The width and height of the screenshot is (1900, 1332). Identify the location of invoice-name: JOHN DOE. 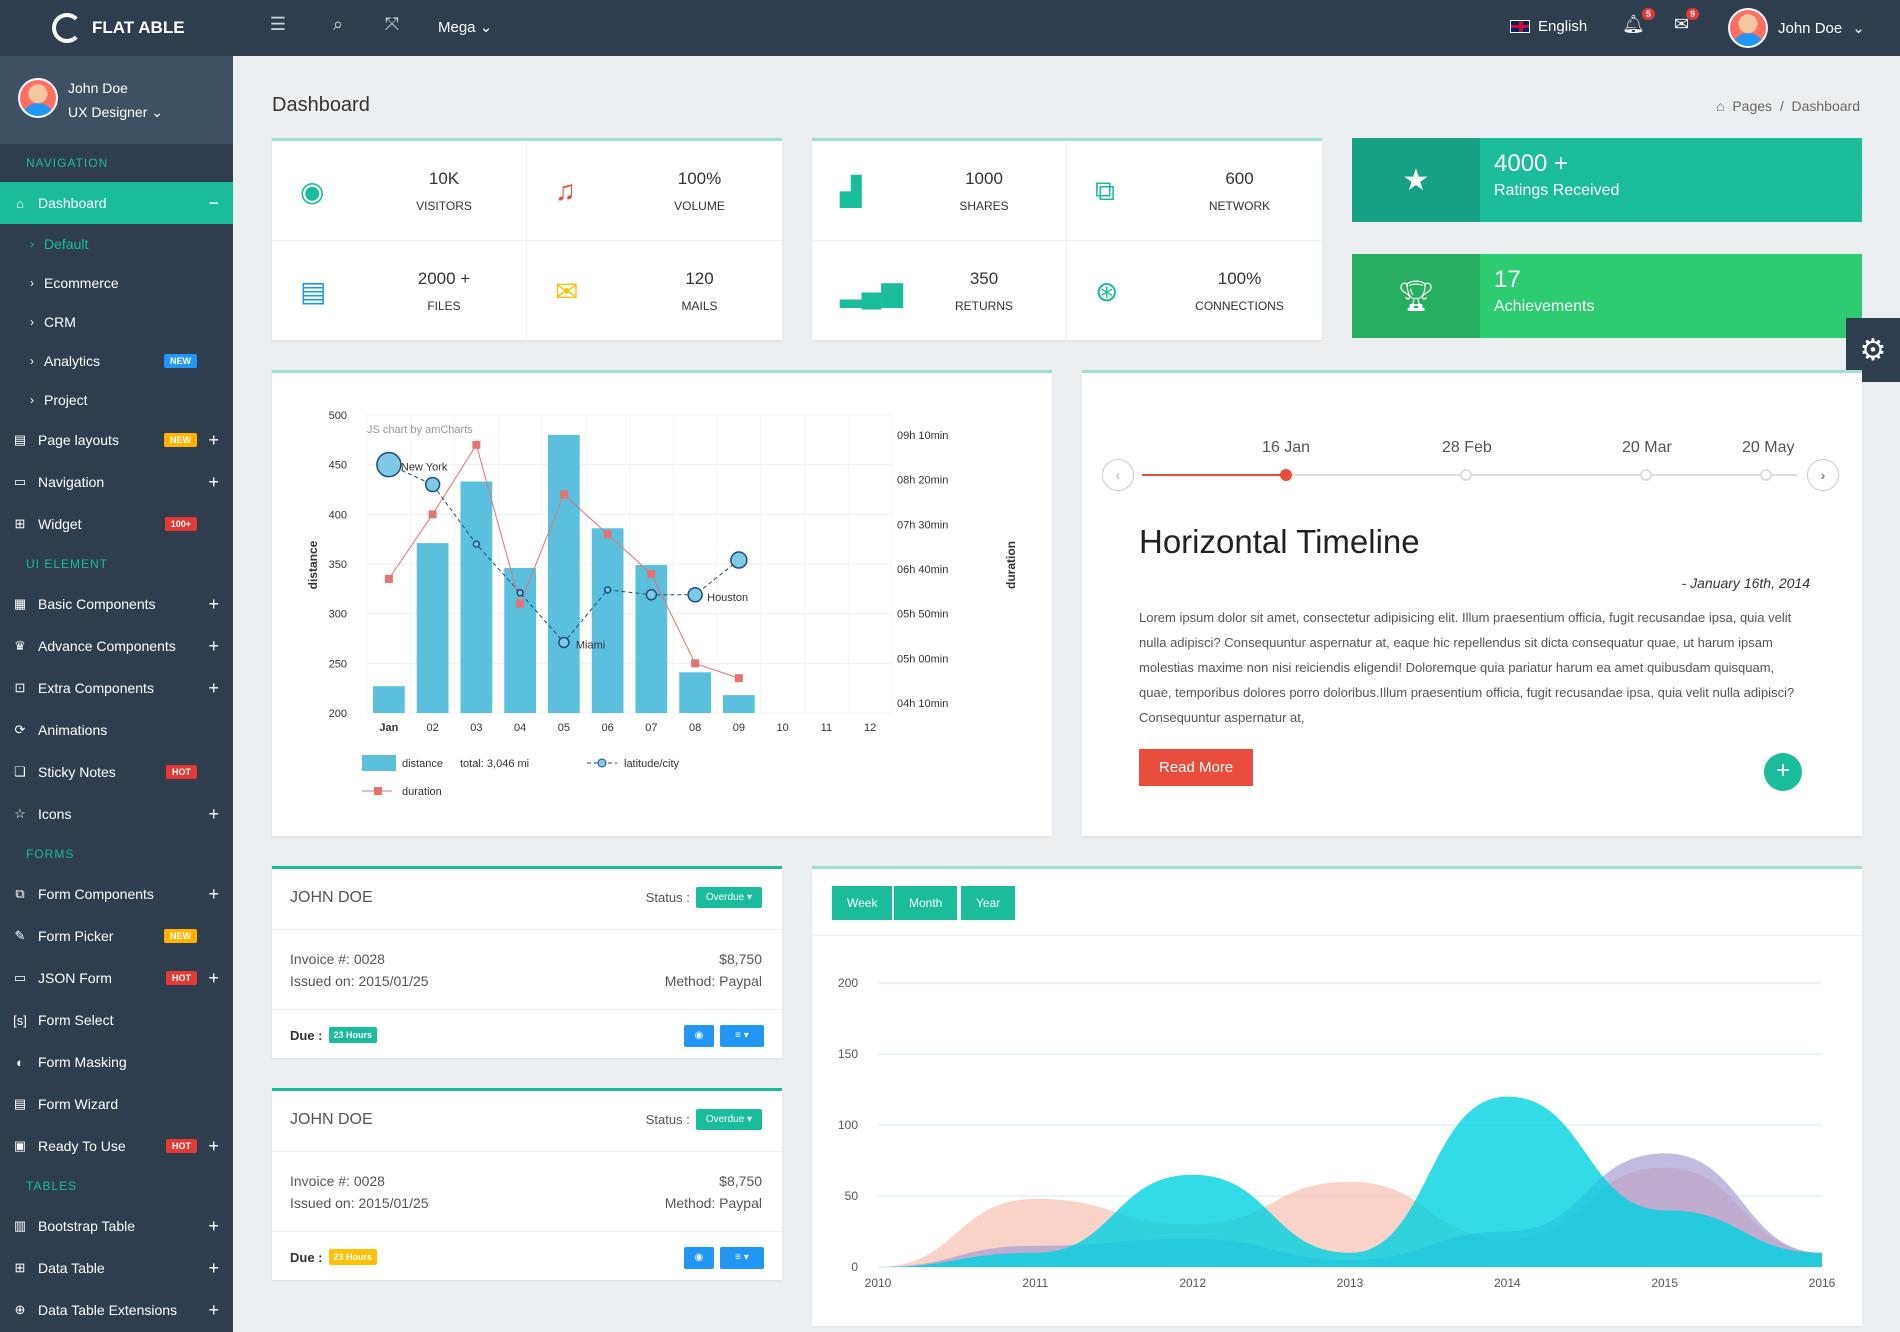
(331, 897).